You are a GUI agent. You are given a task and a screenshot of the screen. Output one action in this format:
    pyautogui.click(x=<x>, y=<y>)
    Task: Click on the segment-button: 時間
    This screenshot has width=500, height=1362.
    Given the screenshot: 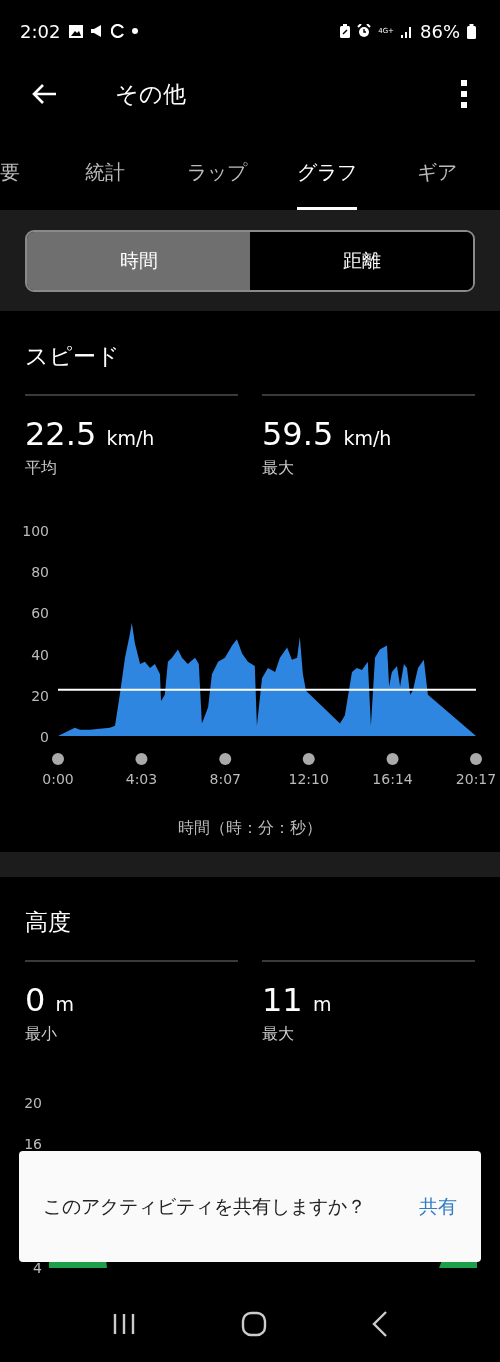 What is the action you would take?
    pyautogui.click(x=138, y=260)
    